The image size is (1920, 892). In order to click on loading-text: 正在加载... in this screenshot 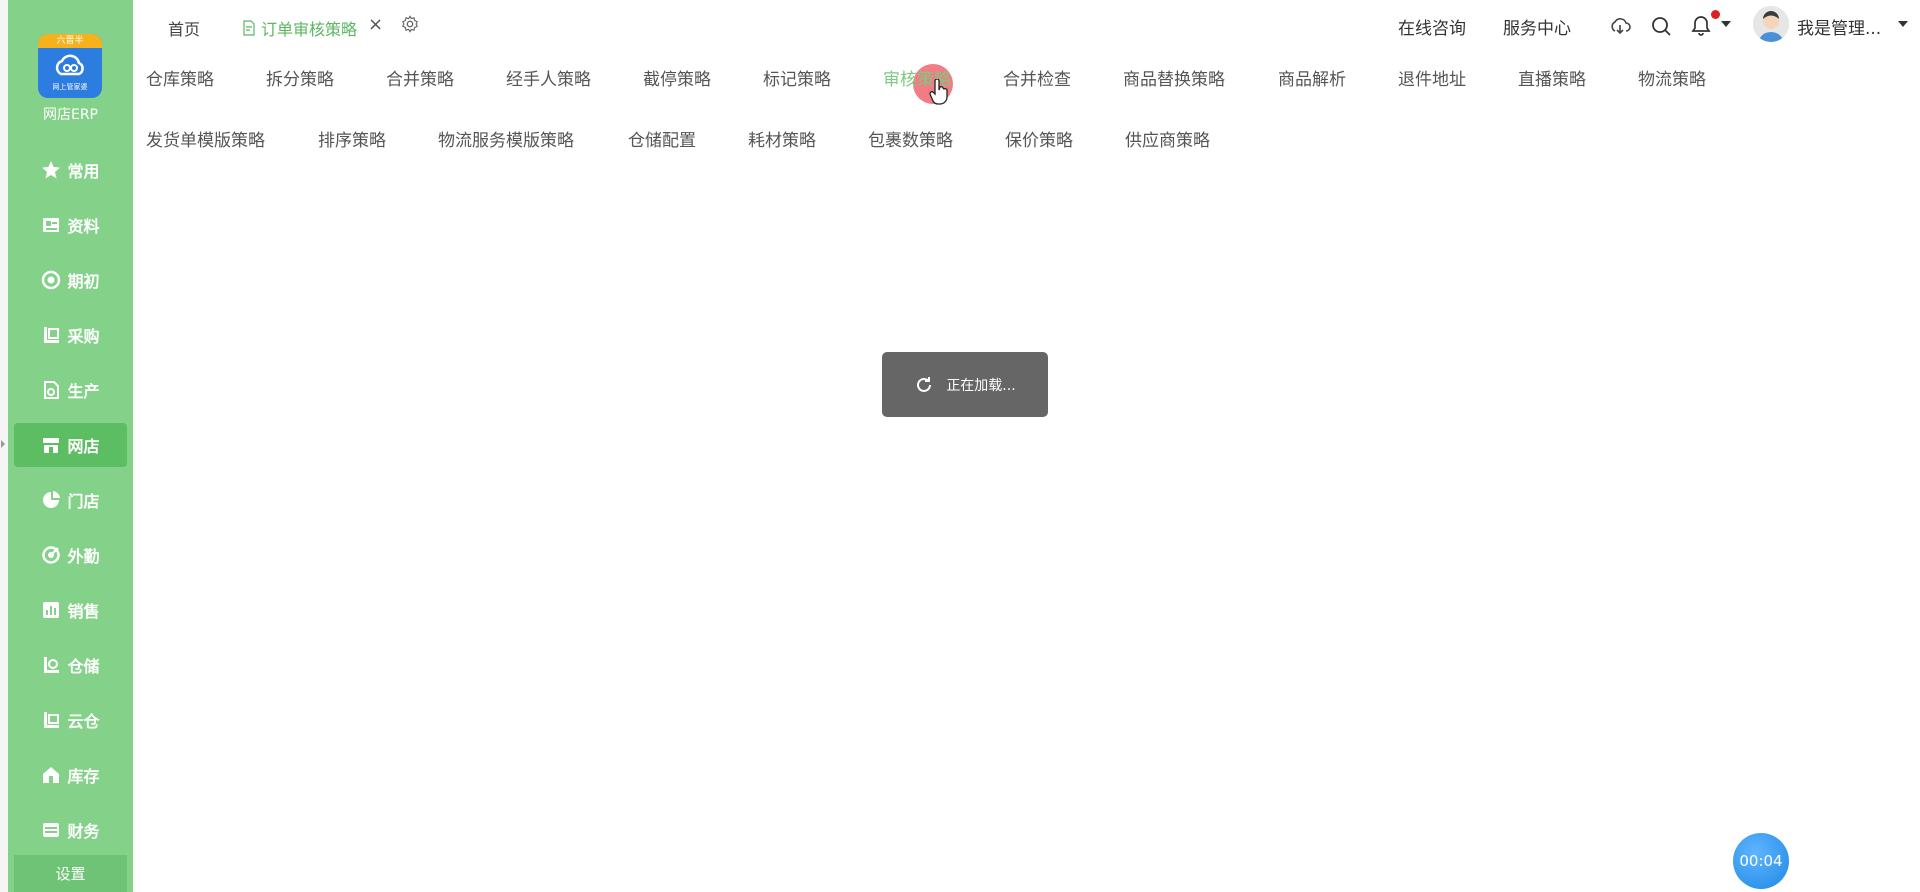, I will do `click(981, 385)`.